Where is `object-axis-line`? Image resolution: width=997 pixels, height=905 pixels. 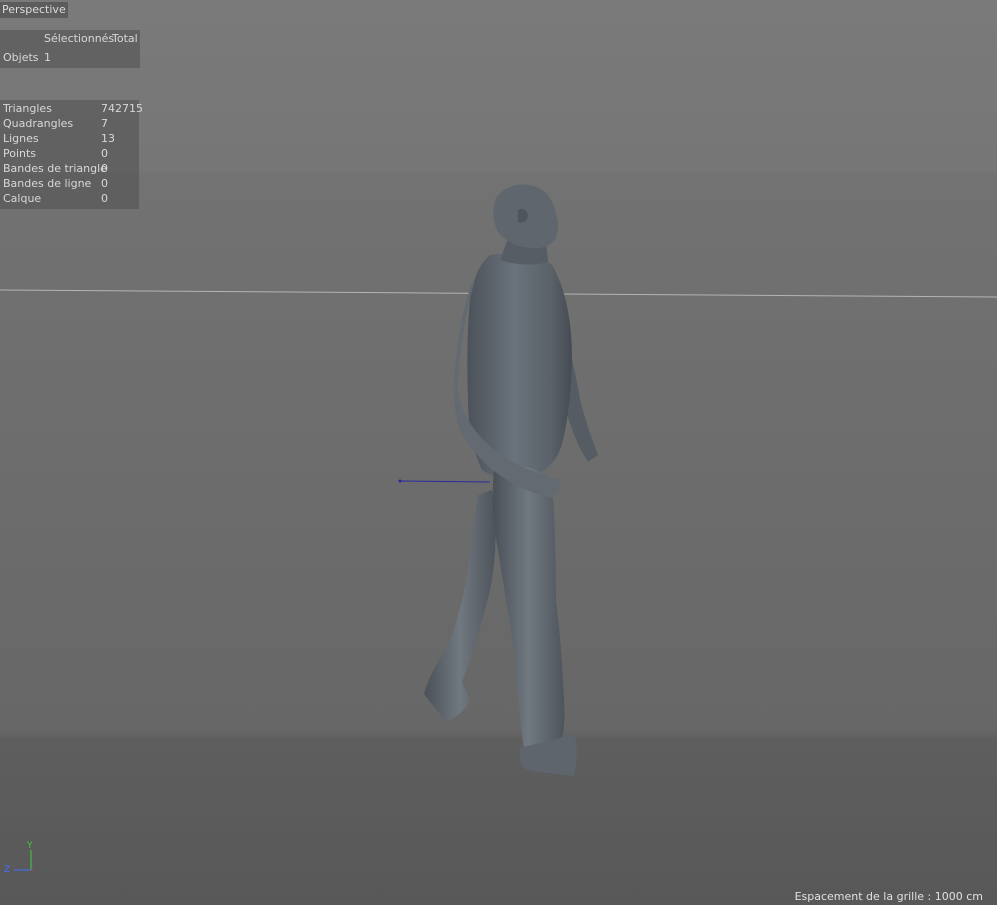 object-axis-line is located at coordinates (445, 481).